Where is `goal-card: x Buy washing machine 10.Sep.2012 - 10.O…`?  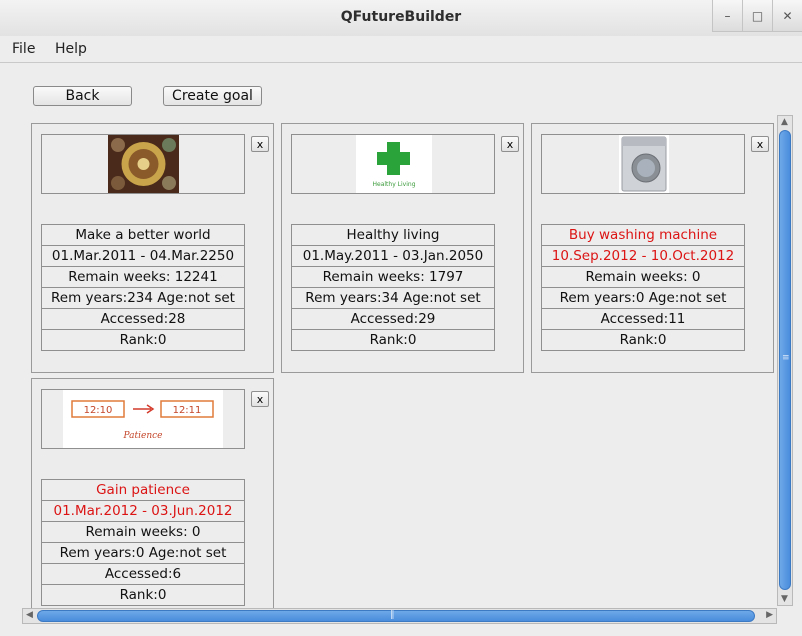
goal-card: x Buy washing machine 10.Sep.2012 - 10.O… is located at coordinates (652, 248).